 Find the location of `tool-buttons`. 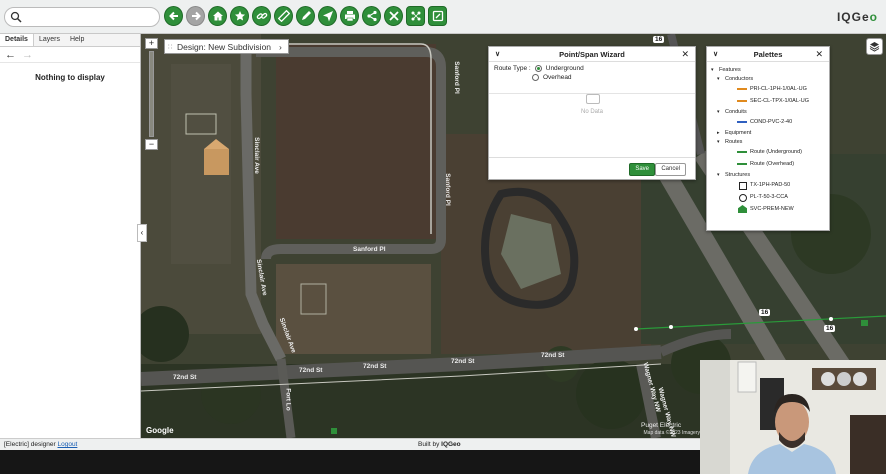

tool-buttons is located at coordinates (305, 16).